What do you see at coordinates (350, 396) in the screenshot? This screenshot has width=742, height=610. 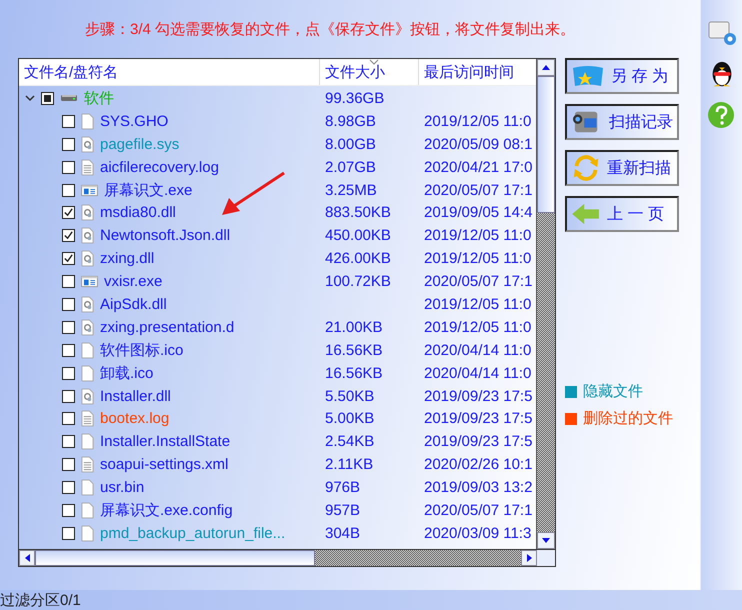 I see `size-cell-text: 5.50KB` at bounding box center [350, 396].